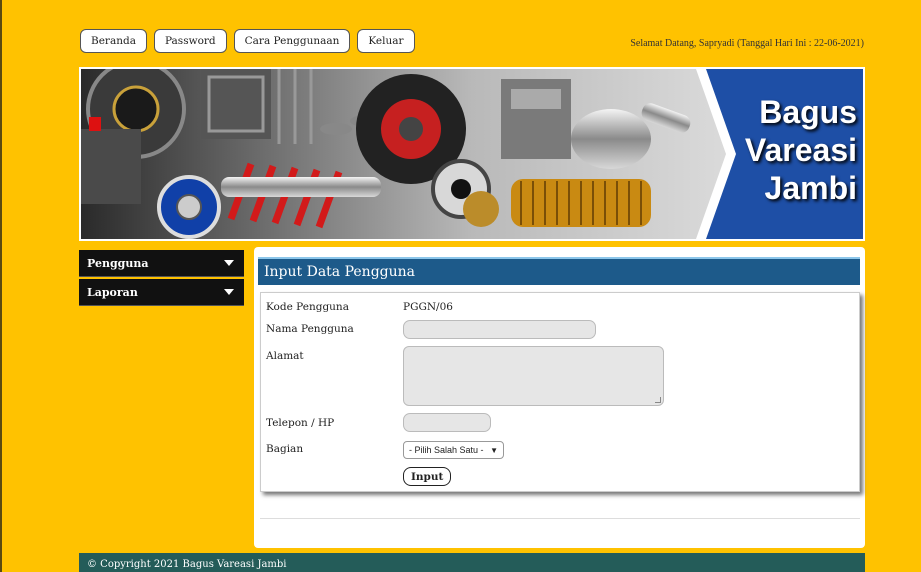 The image size is (921, 572). What do you see at coordinates (118, 263) in the screenshot?
I see `sidebar-item-label: Pengguna` at bounding box center [118, 263].